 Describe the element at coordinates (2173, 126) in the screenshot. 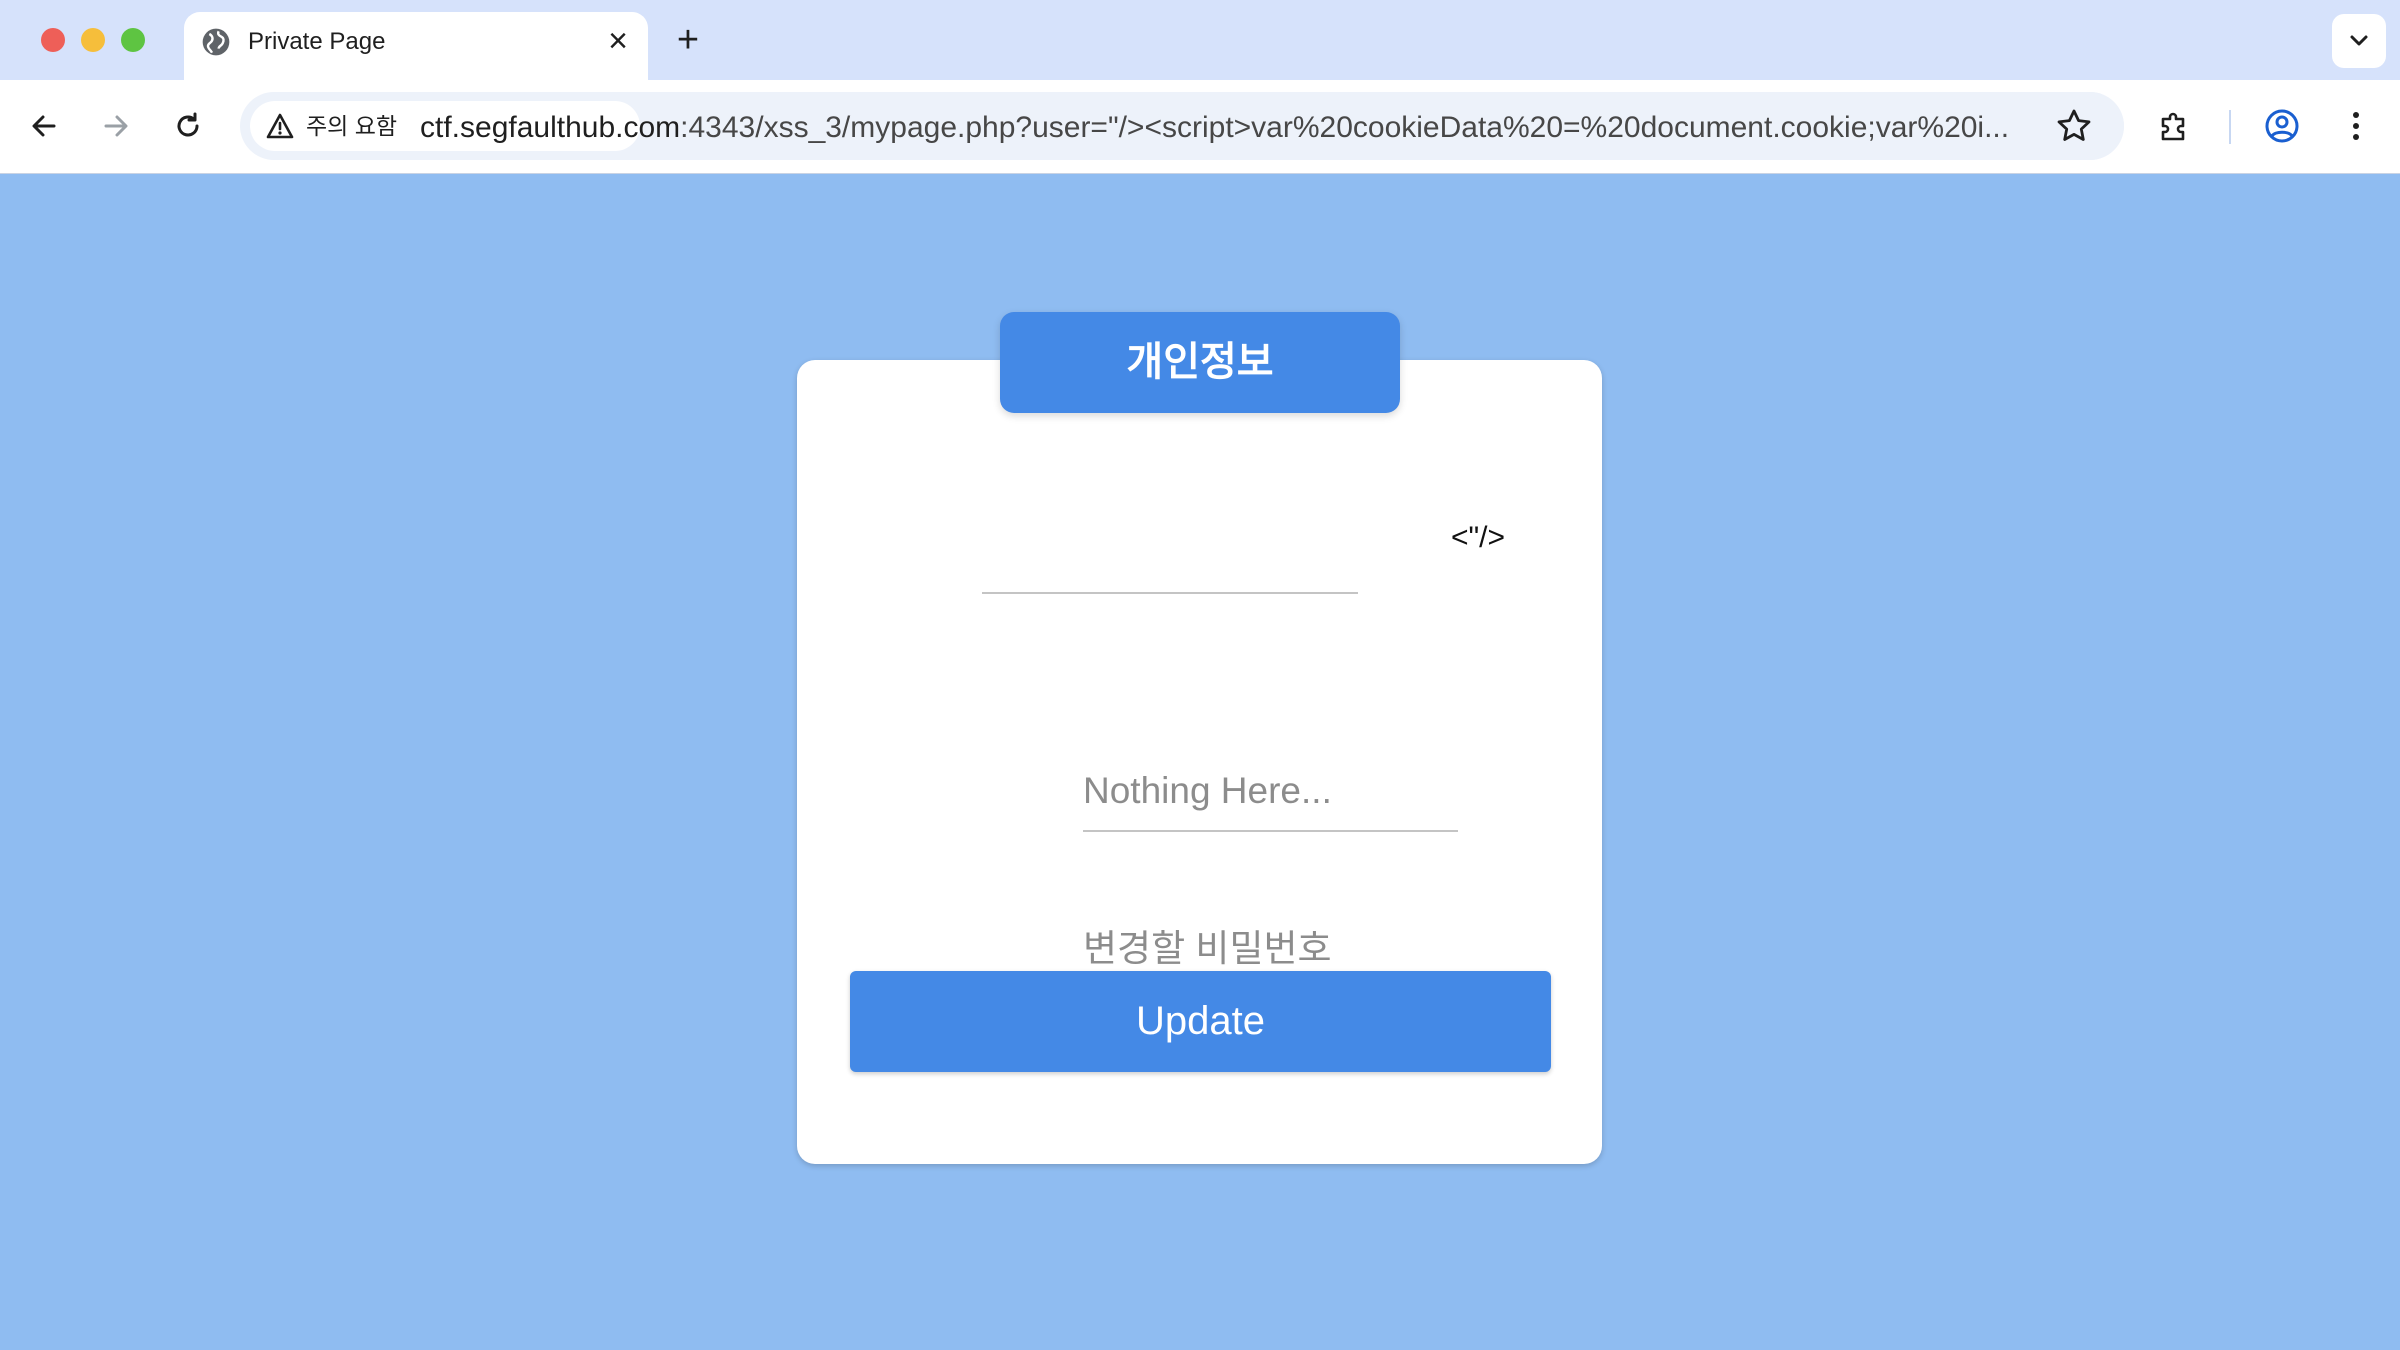

I see `puzzle-piece-icon` at that location.